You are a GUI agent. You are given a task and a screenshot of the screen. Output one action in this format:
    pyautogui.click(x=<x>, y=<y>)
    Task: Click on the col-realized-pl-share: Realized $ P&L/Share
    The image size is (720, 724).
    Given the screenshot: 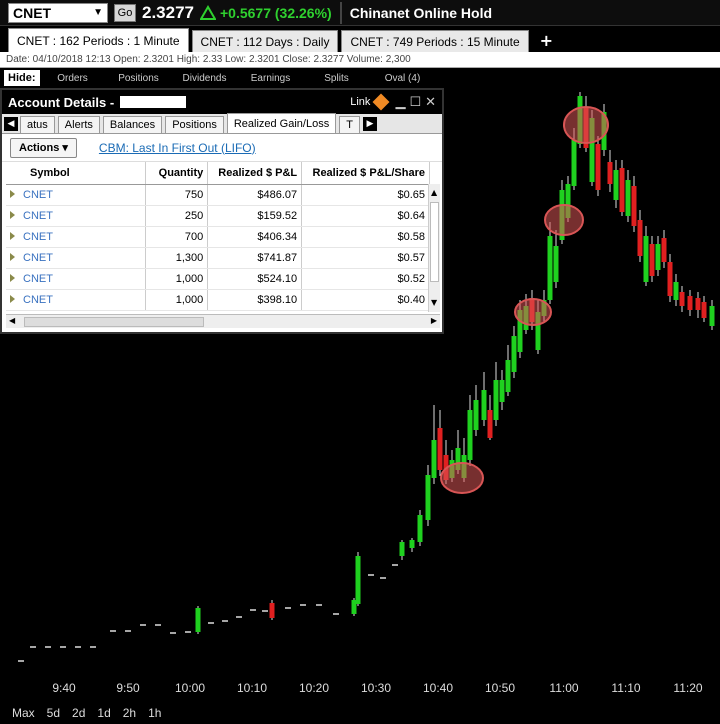 What is the action you would take?
    pyautogui.click(x=365, y=173)
    